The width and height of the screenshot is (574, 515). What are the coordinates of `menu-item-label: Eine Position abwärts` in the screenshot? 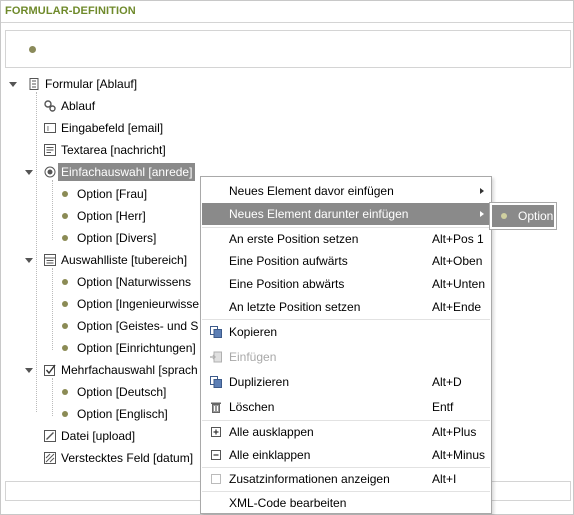 It's located at (287, 284).